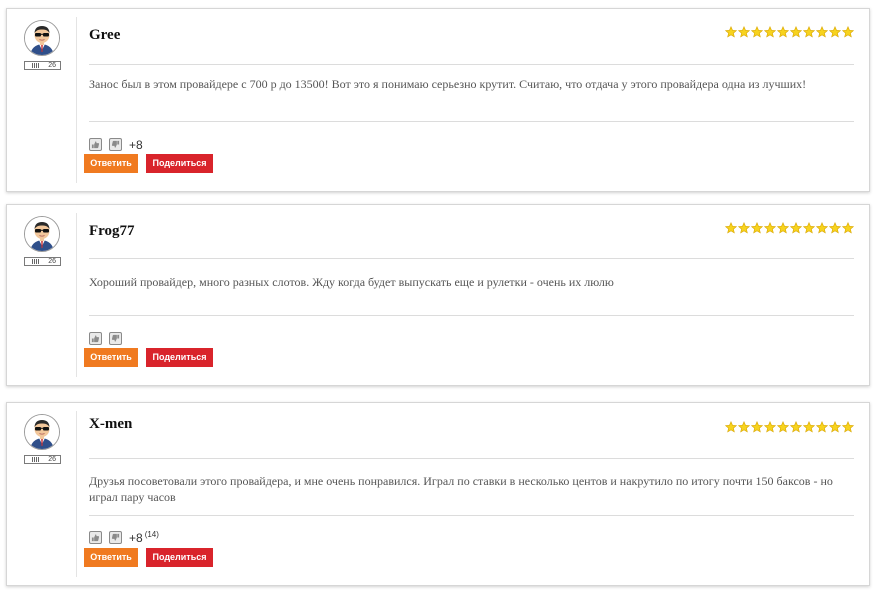  I want to click on author-name: Frog77, so click(112, 231).